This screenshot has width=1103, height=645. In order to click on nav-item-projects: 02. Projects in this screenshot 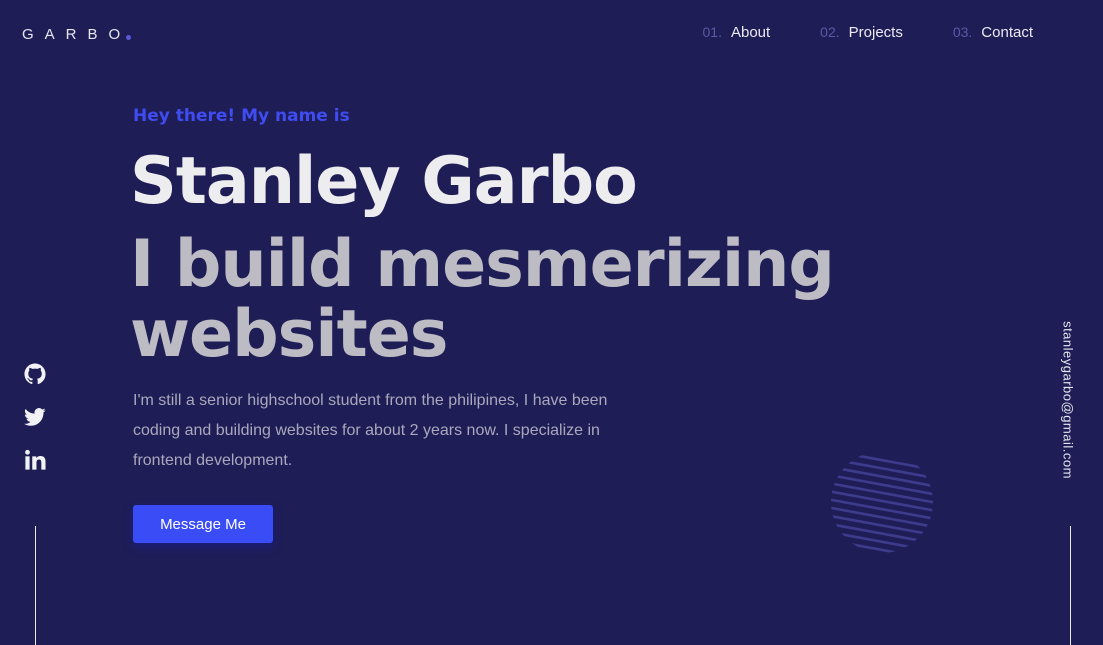, I will do `click(861, 32)`.